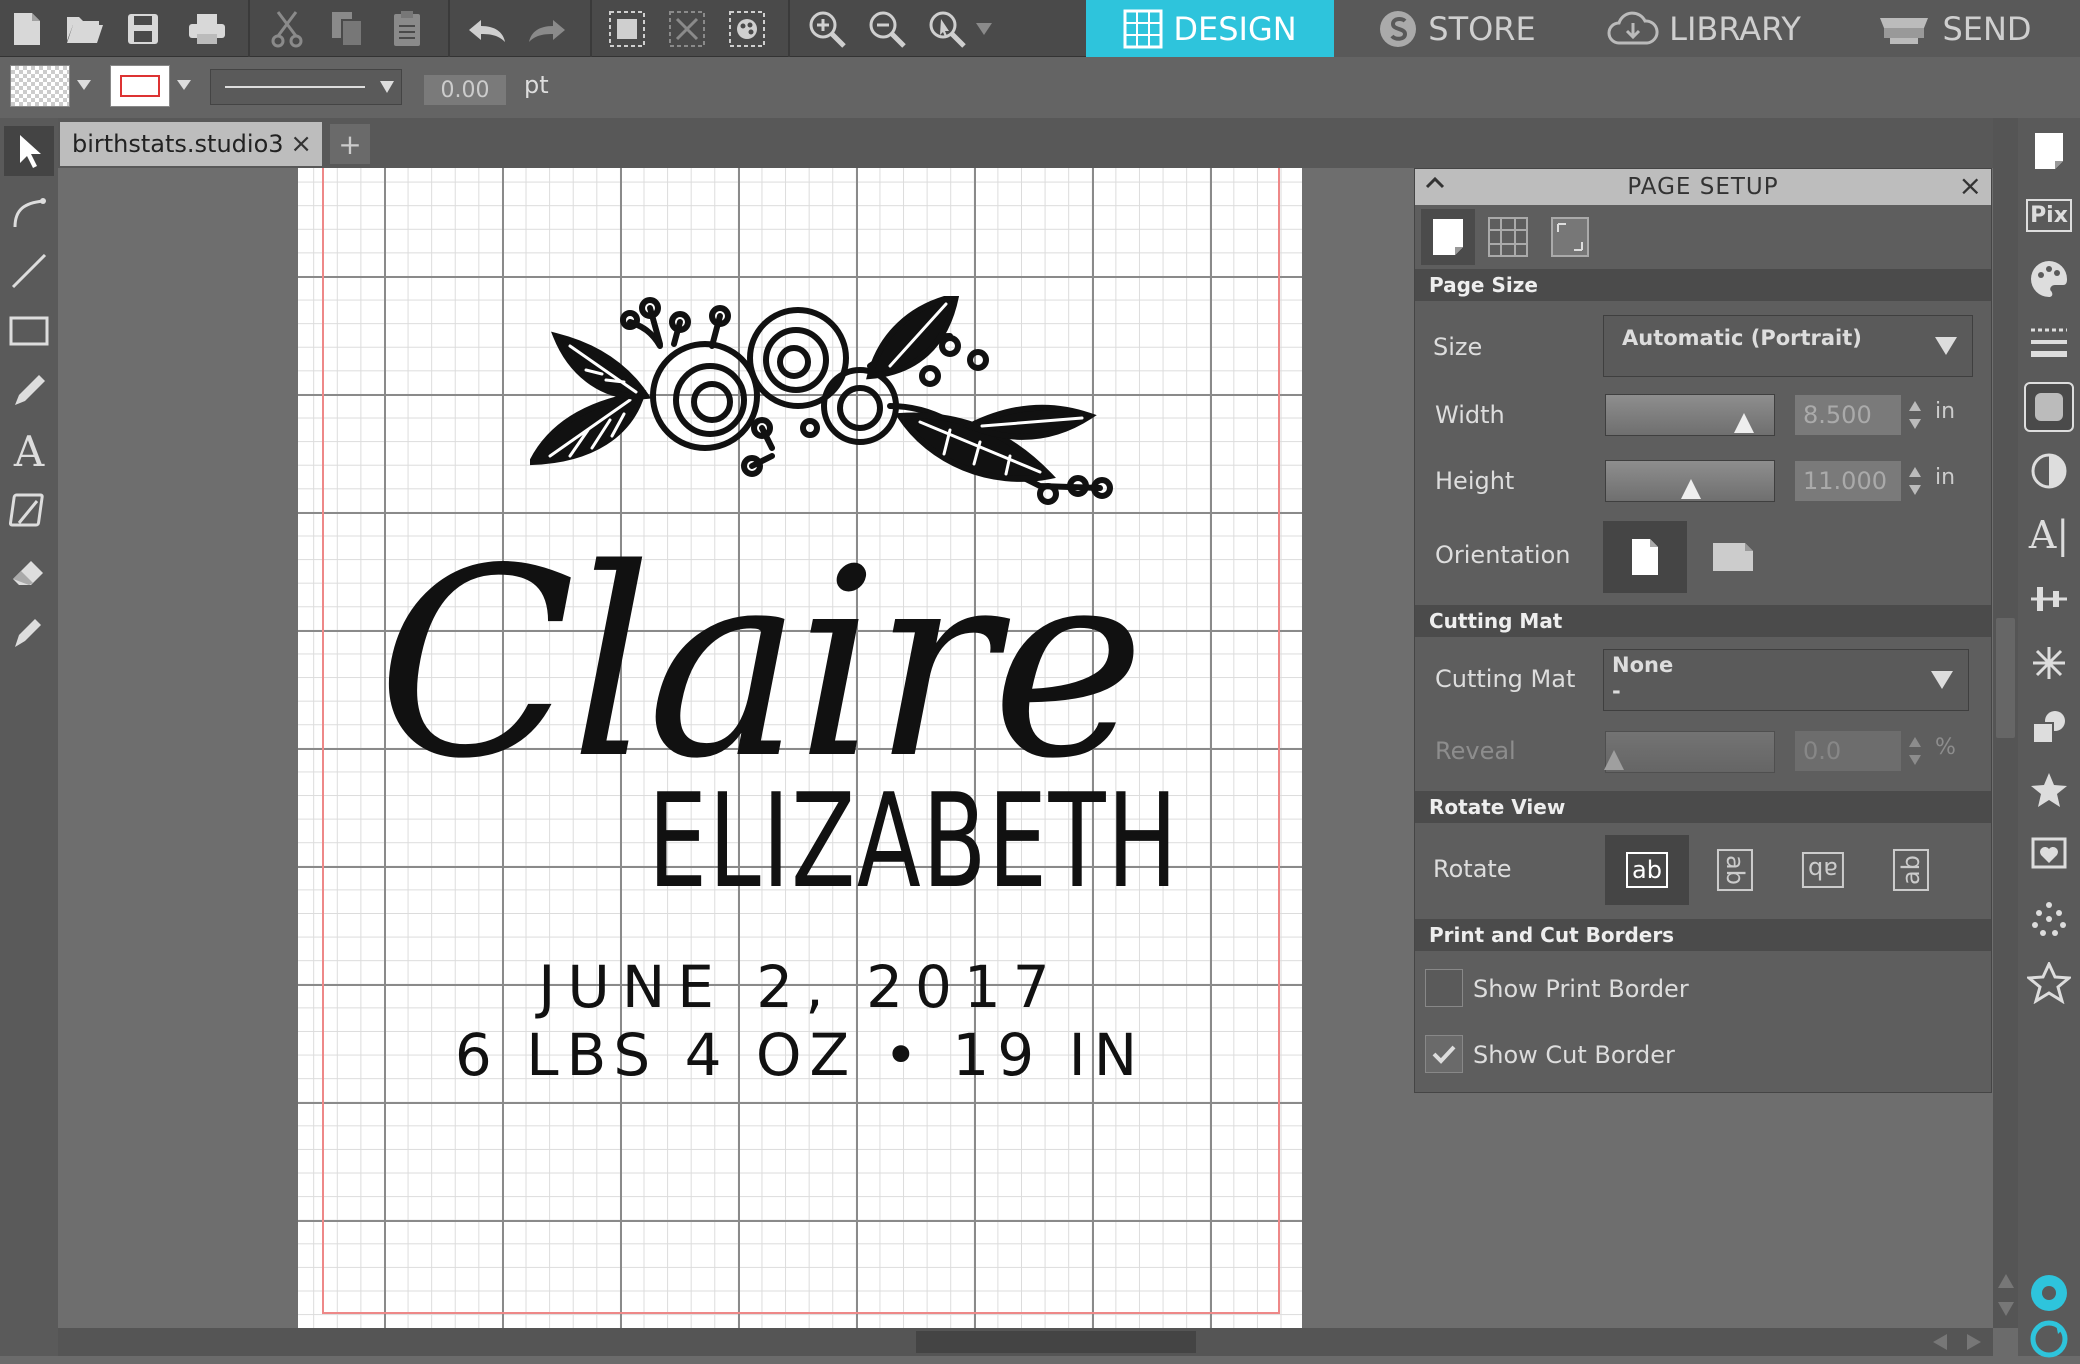 This screenshot has width=2080, height=1364. Describe the element at coordinates (1616, 691) in the screenshot. I see `cutting-mat-subvalue: -` at that location.